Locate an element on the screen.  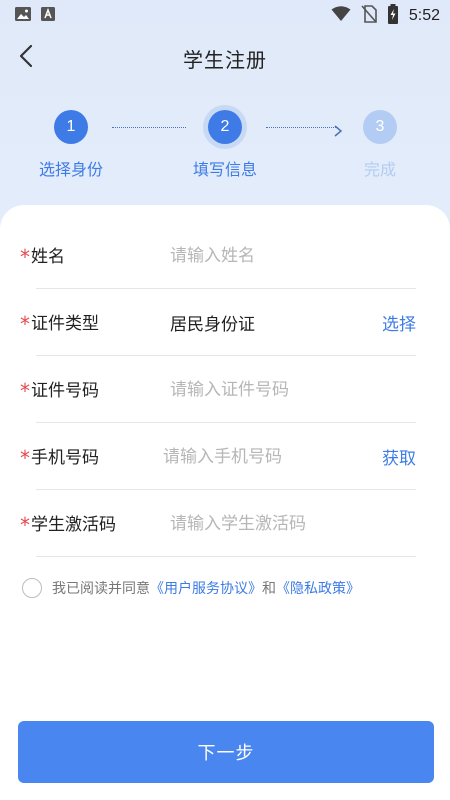
phone-label: *手机号码 is located at coordinates (59, 458).